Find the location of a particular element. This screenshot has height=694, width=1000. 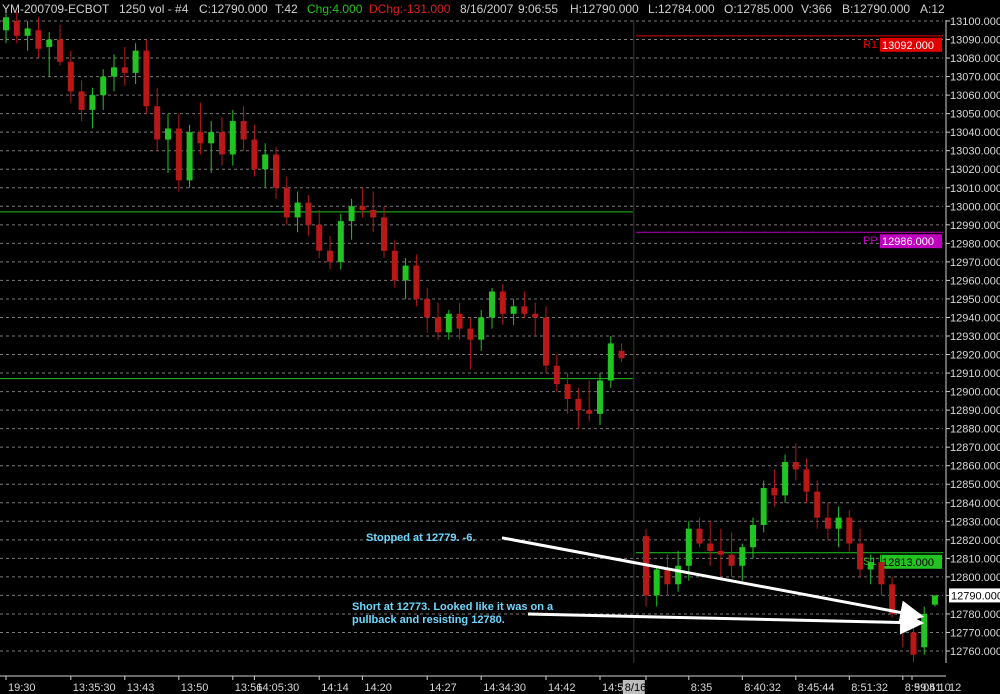

price-tick-label: 12860.000 is located at coordinates (975, 467).